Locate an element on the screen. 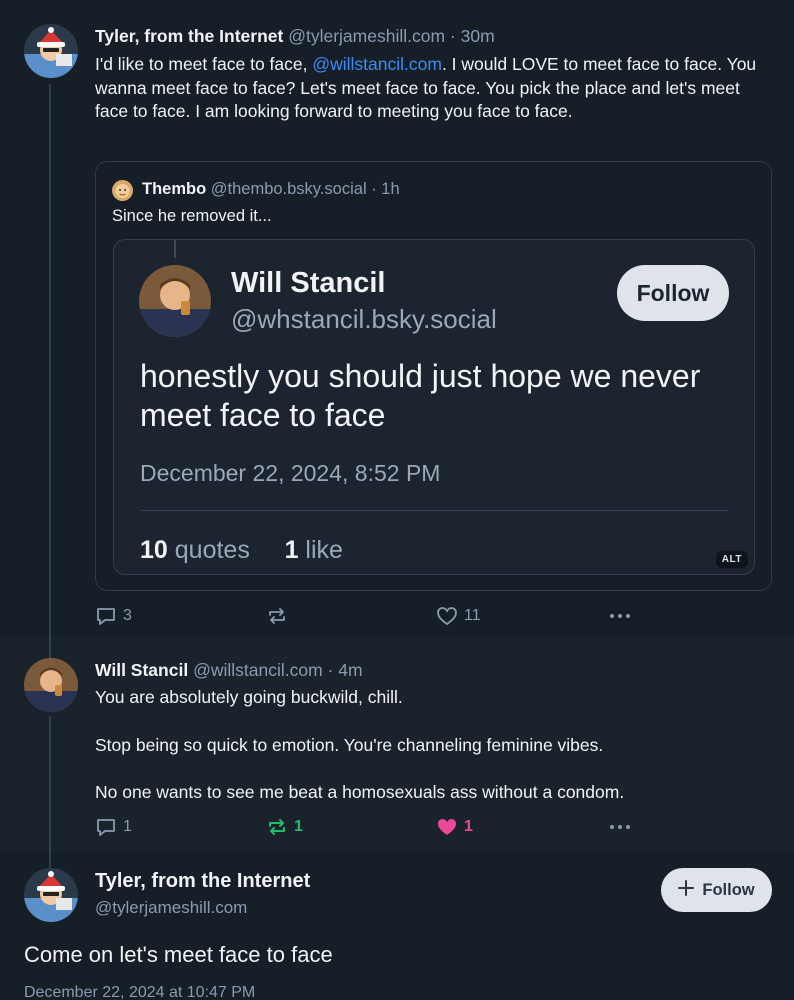  reply-button: 3 is located at coordinates (113, 616).